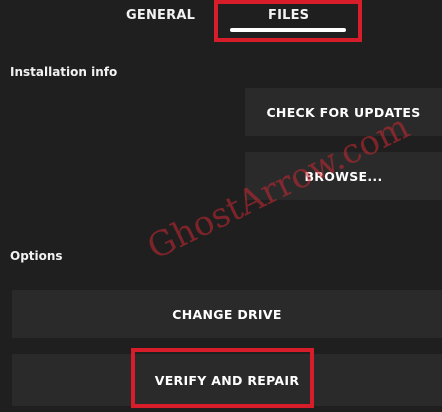 The image size is (442, 412). What do you see at coordinates (288, 30) in the screenshot?
I see `active-tab-indicator` at bounding box center [288, 30].